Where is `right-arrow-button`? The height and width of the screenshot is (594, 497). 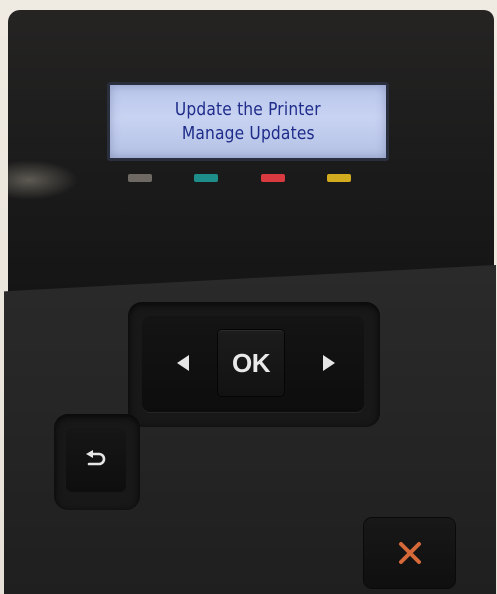
right-arrow-button is located at coordinates (329, 363).